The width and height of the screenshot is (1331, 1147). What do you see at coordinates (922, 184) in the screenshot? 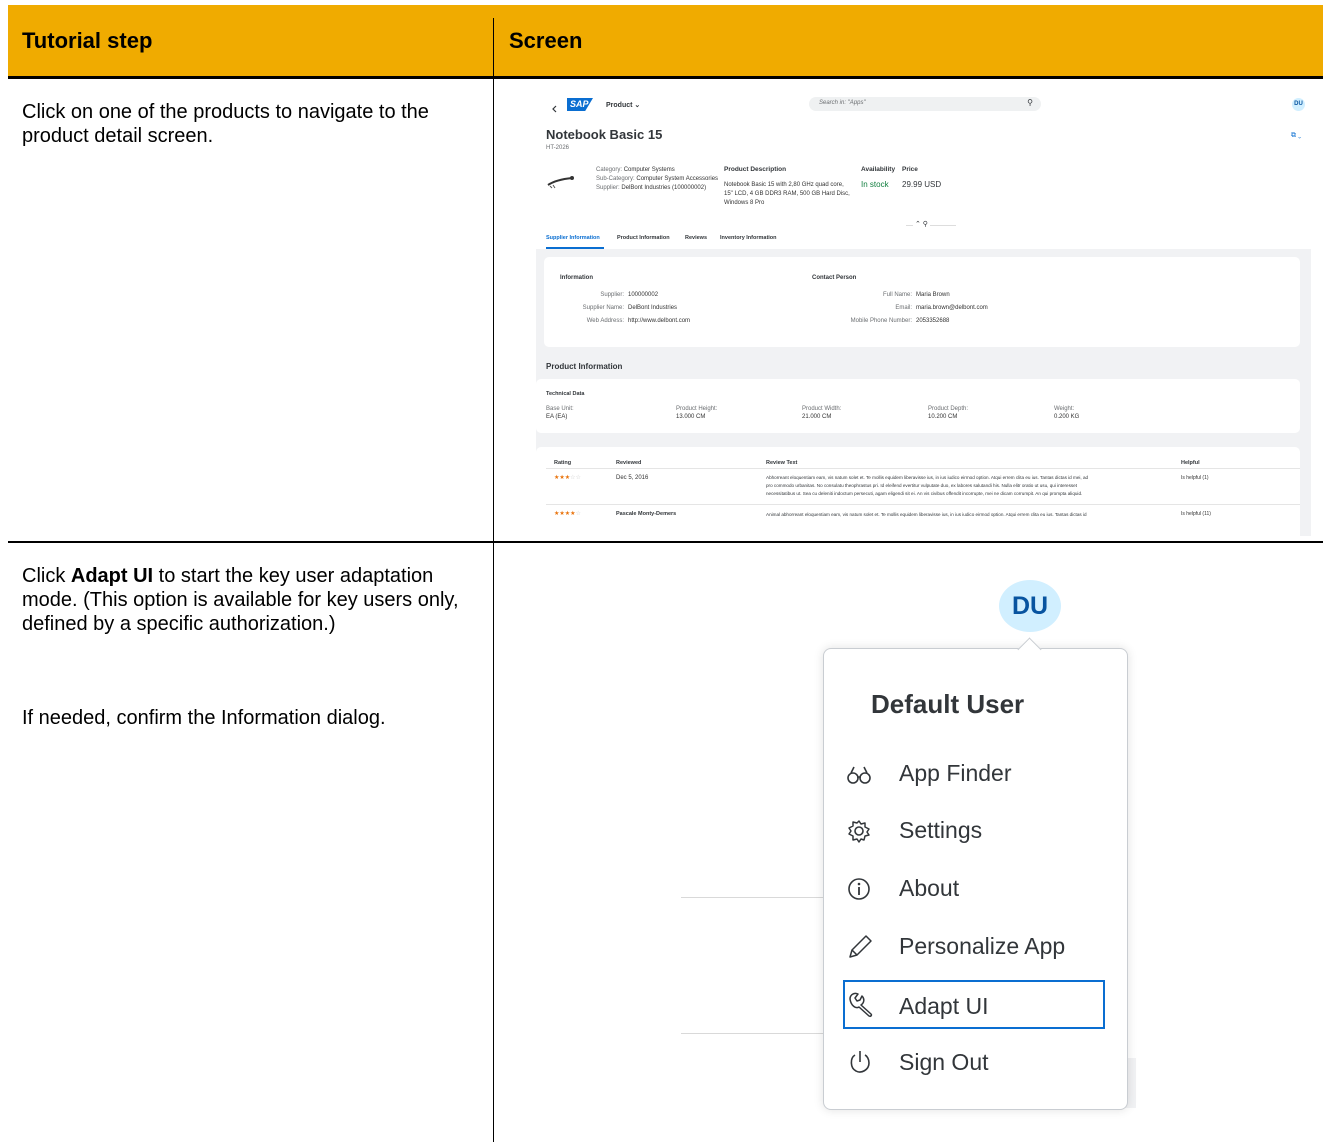
I see `price-value: 29.99 USD` at bounding box center [922, 184].